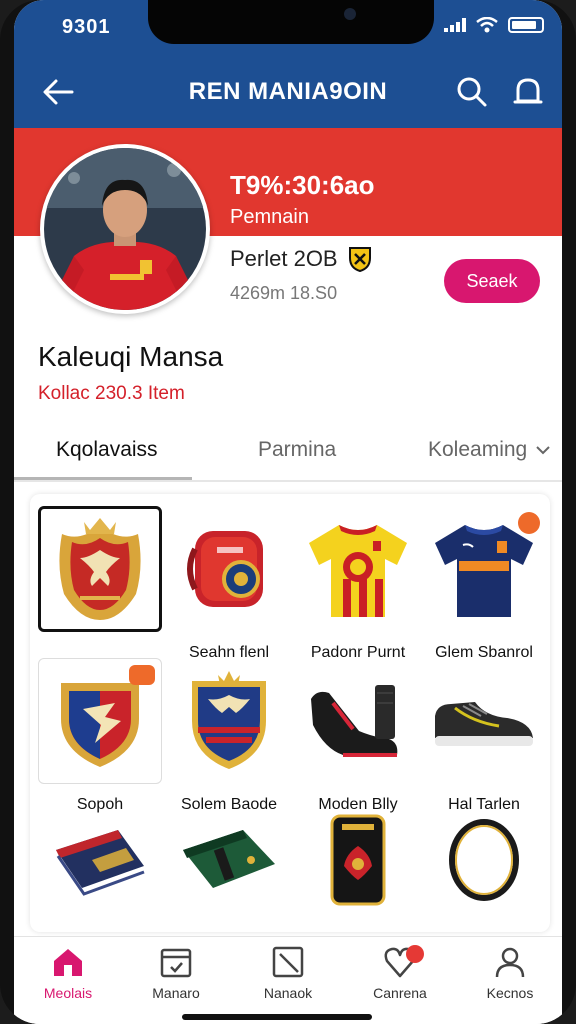 This screenshot has height=1024, width=576. I want to click on phone-case-icon, so click(358, 860).